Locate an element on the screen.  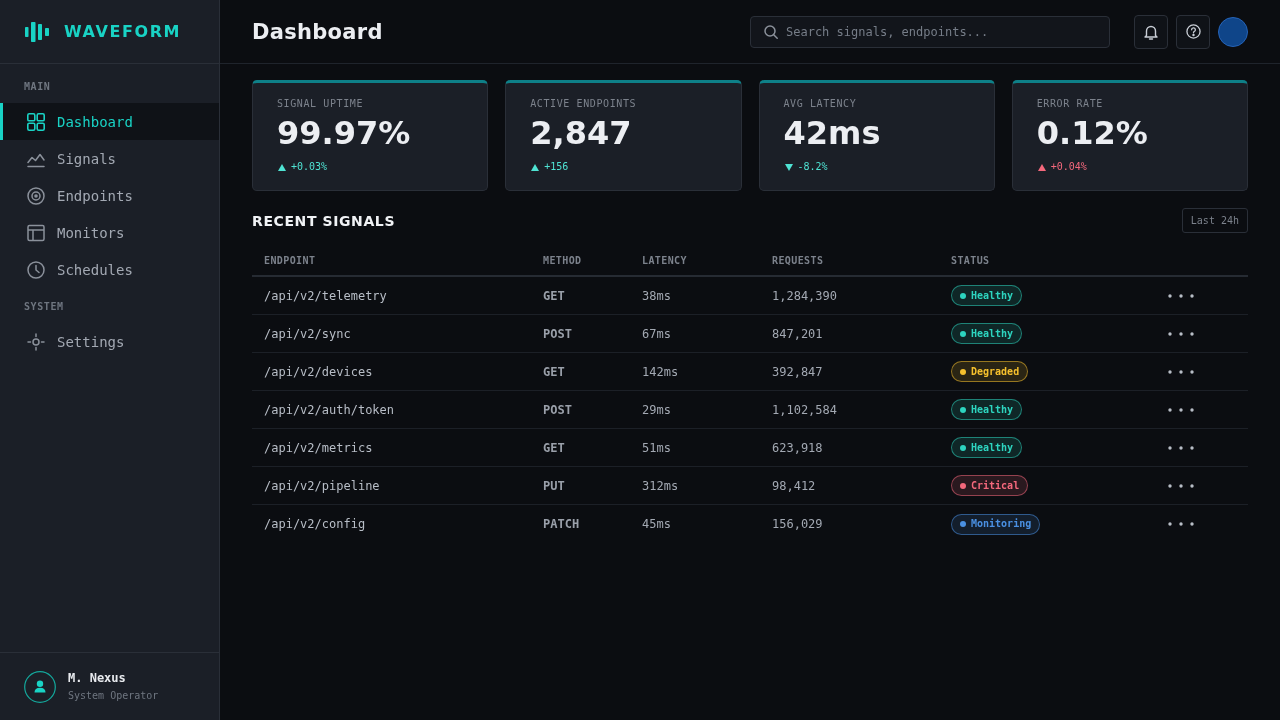
latency-cell-text: 67ms is located at coordinates (656, 333).